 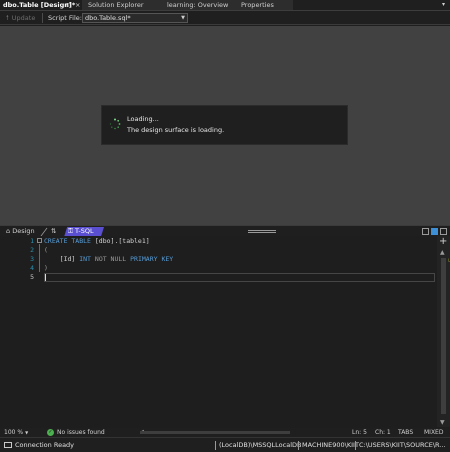 I want to click on check-icon: ✓, so click(x=50, y=432).